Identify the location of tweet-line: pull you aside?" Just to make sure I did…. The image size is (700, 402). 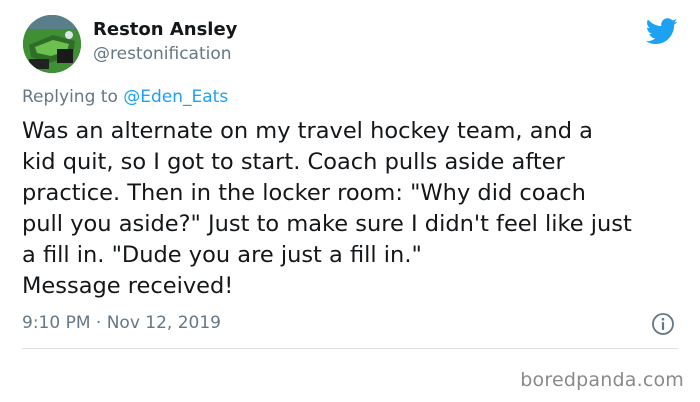
(327, 224).